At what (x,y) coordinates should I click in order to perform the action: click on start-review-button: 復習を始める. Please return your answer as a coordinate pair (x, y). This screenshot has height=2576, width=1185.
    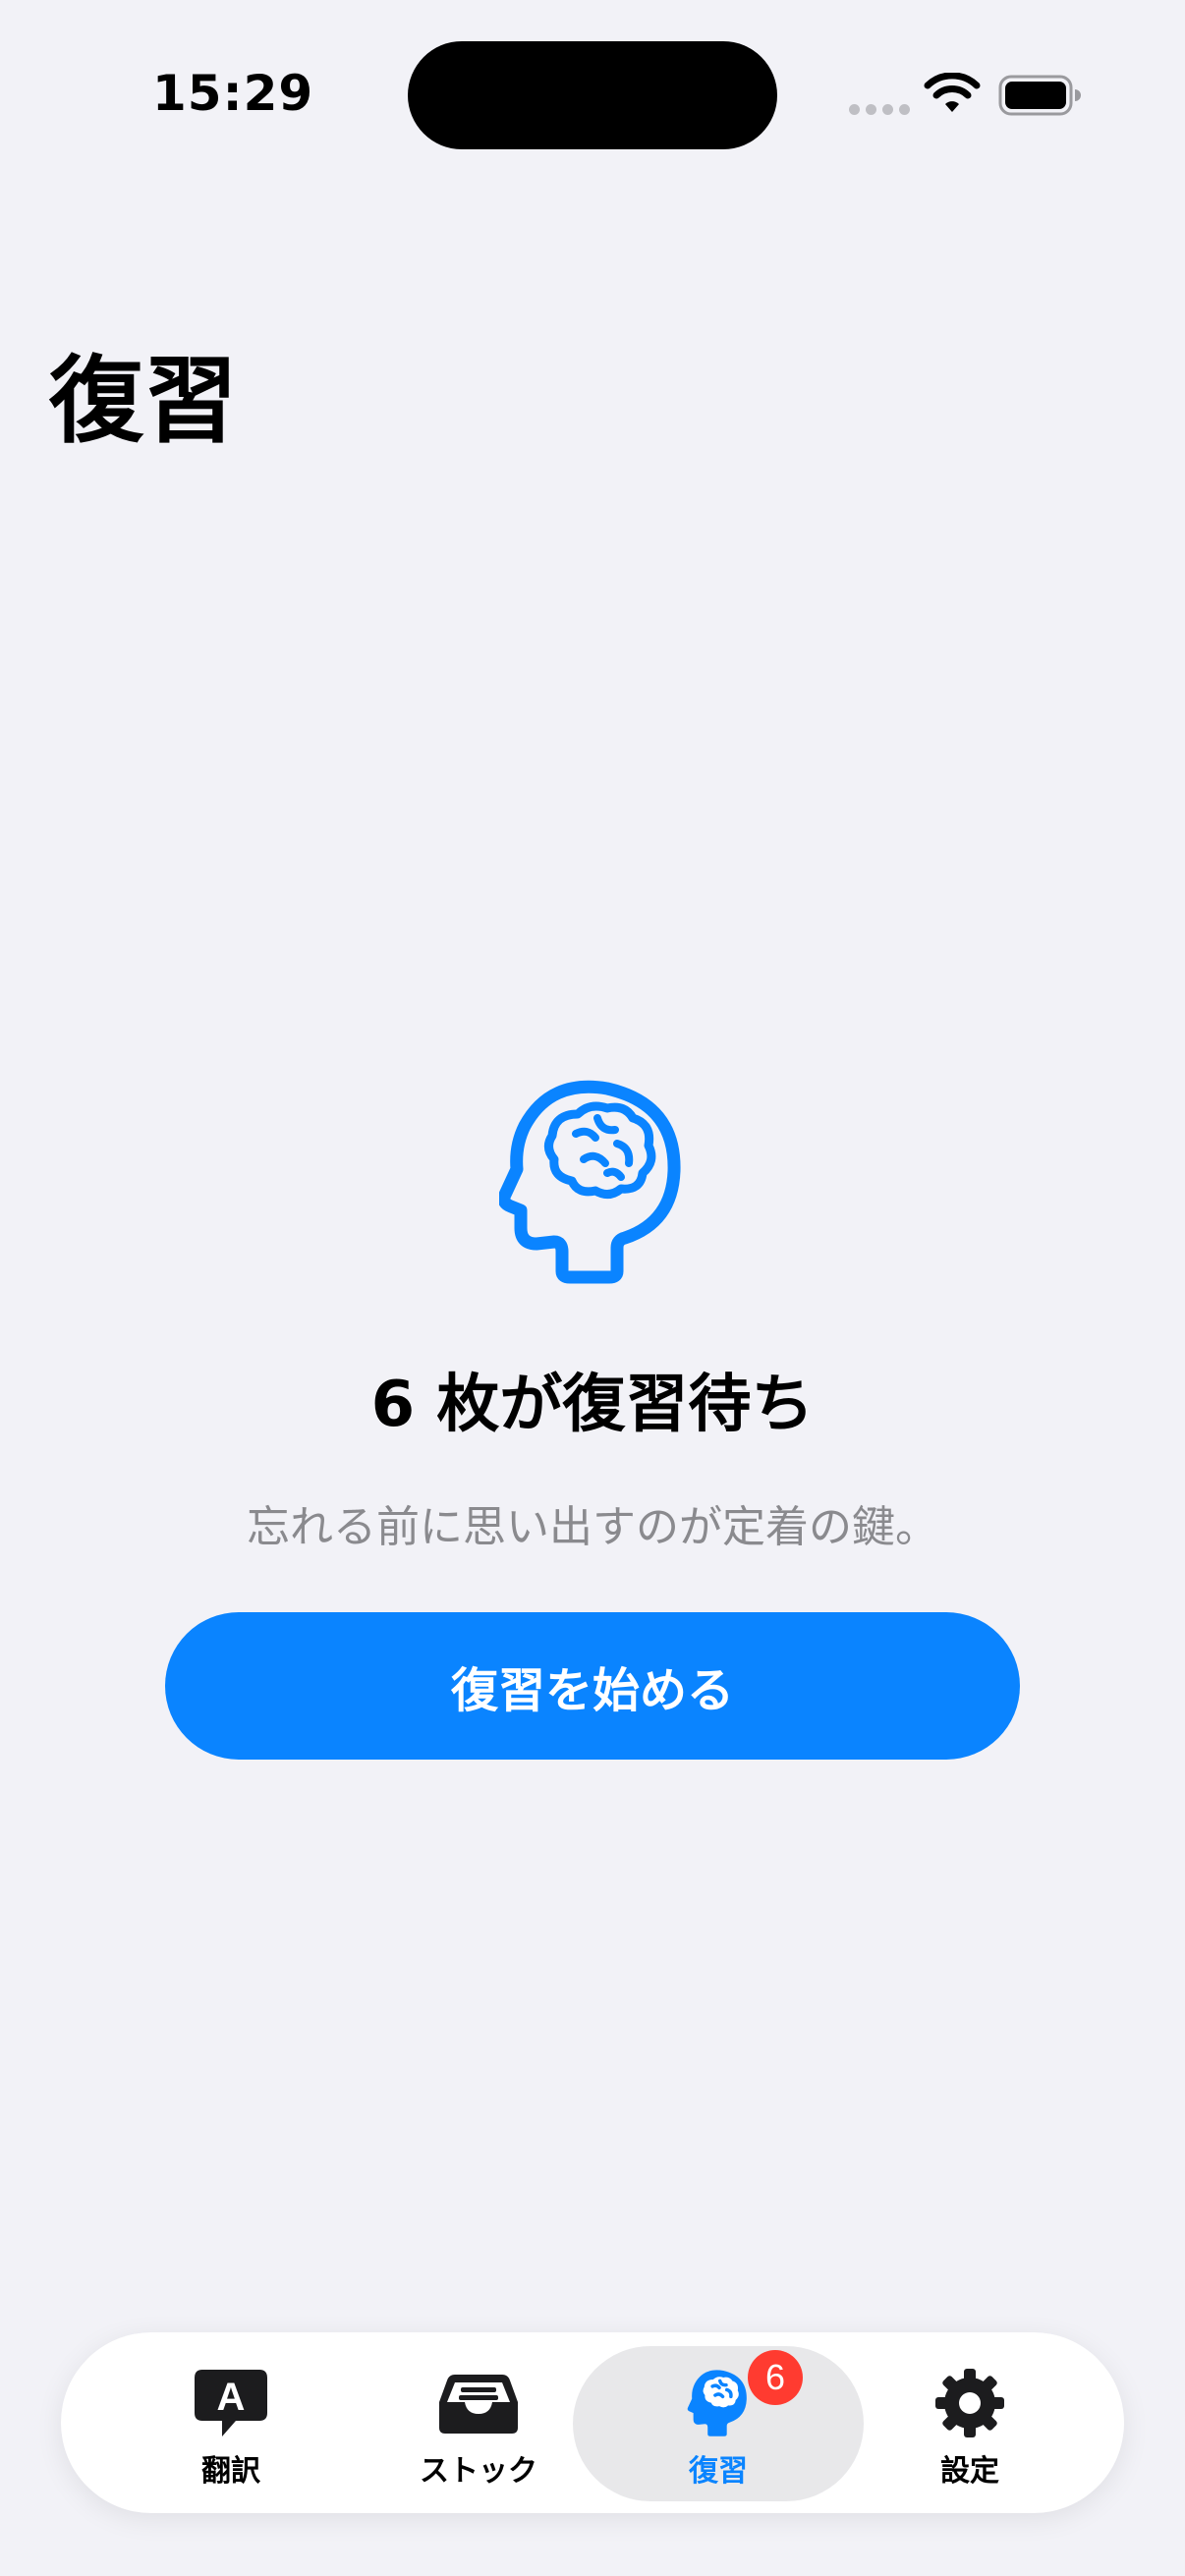
    Looking at the image, I should click on (592, 1686).